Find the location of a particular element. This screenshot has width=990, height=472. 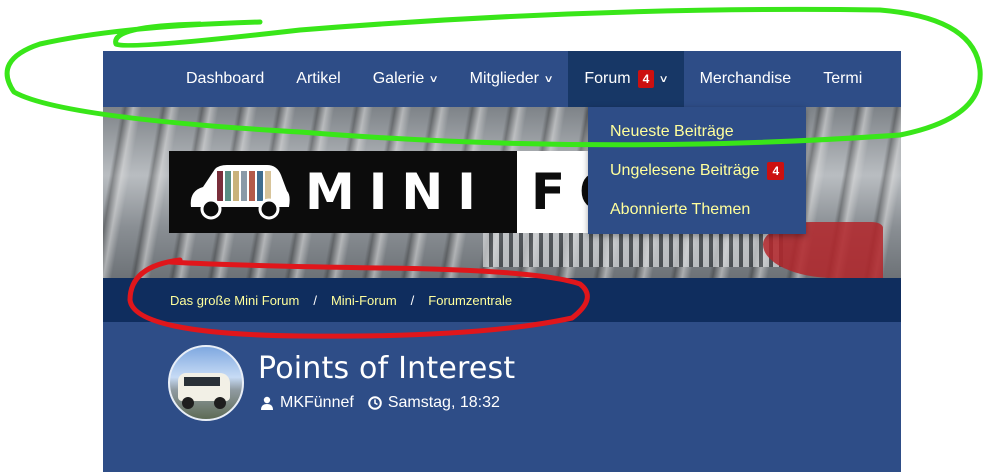

nav-label: Mitglieder is located at coordinates (504, 78).